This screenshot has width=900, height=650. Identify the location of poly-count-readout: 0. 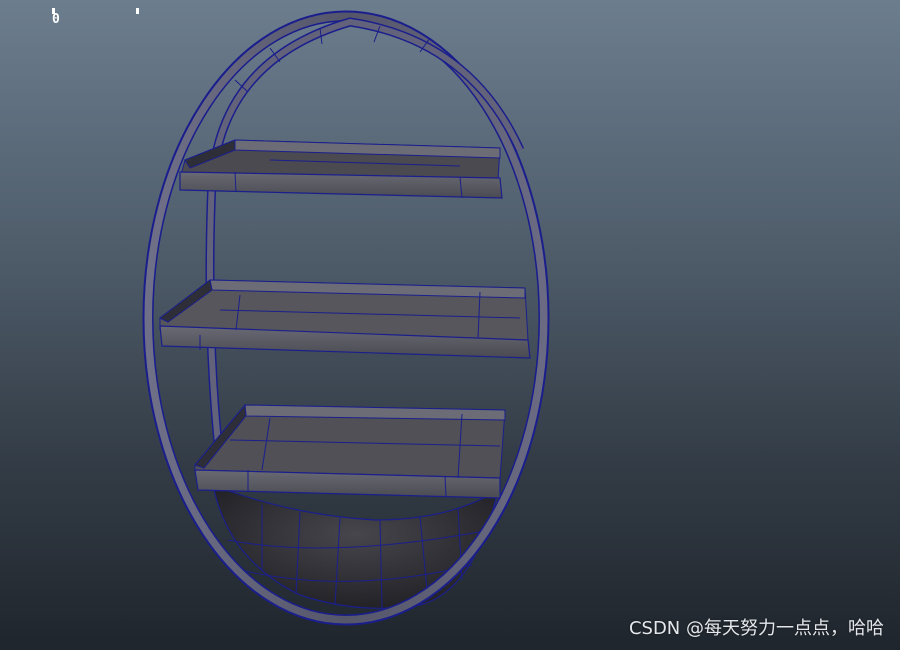
(95, 17).